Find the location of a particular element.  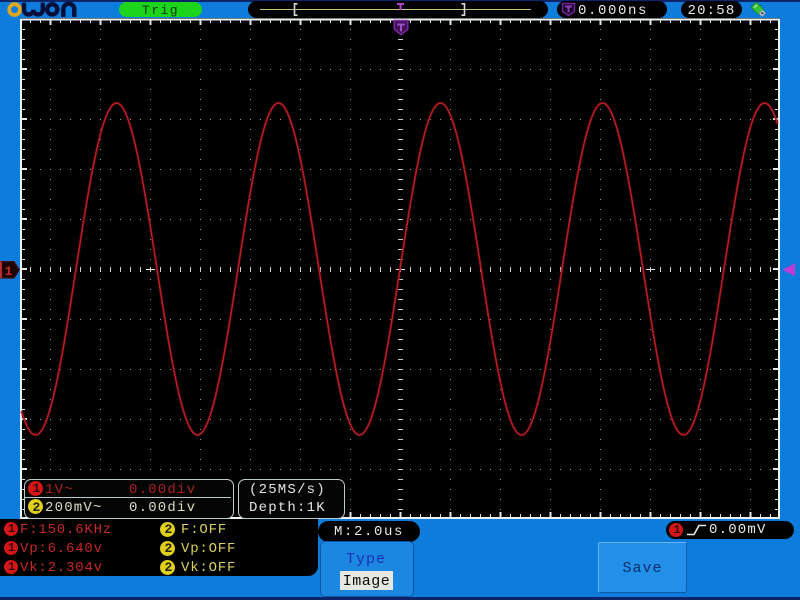

svg-text: 1 is located at coordinates (9, 271).